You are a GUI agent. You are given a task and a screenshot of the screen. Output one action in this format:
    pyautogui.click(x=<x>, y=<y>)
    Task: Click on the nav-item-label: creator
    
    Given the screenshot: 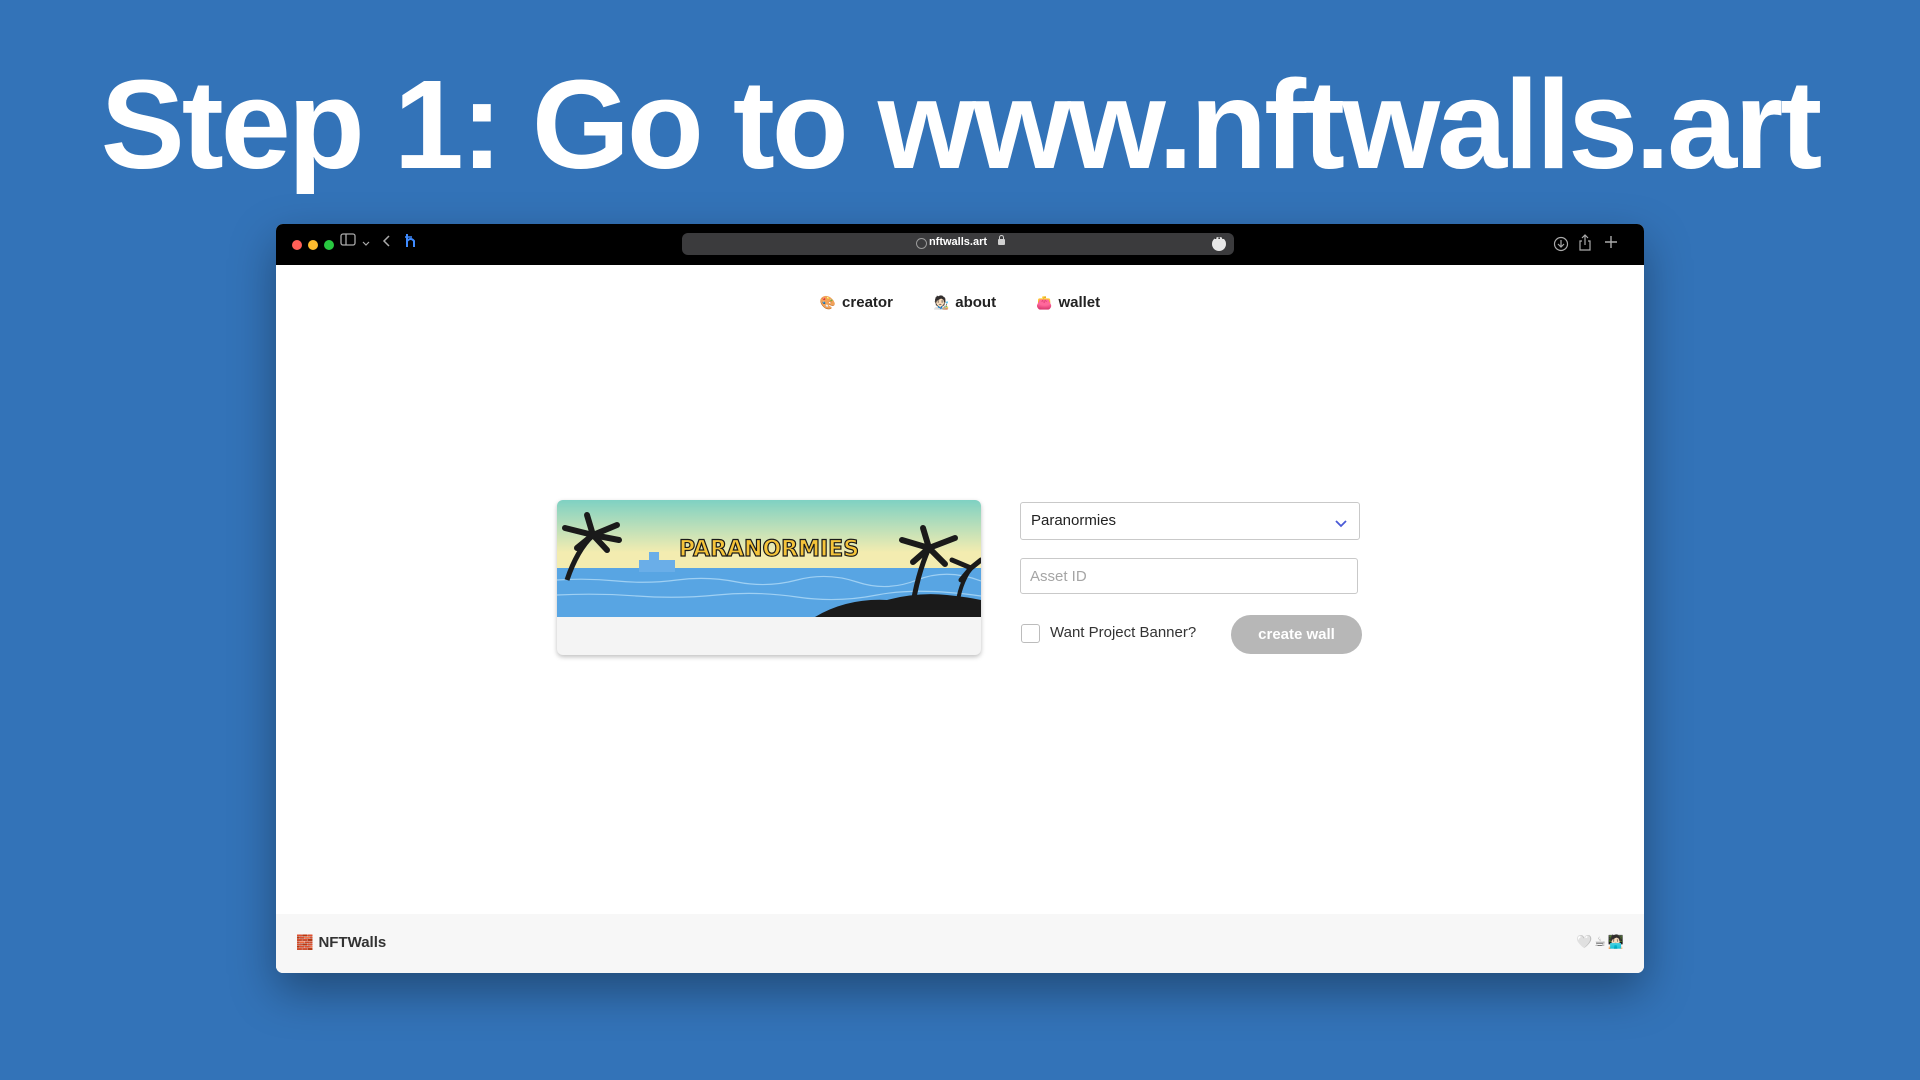 What is the action you would take?
    pyautogui.click(x=867, y=302)
    